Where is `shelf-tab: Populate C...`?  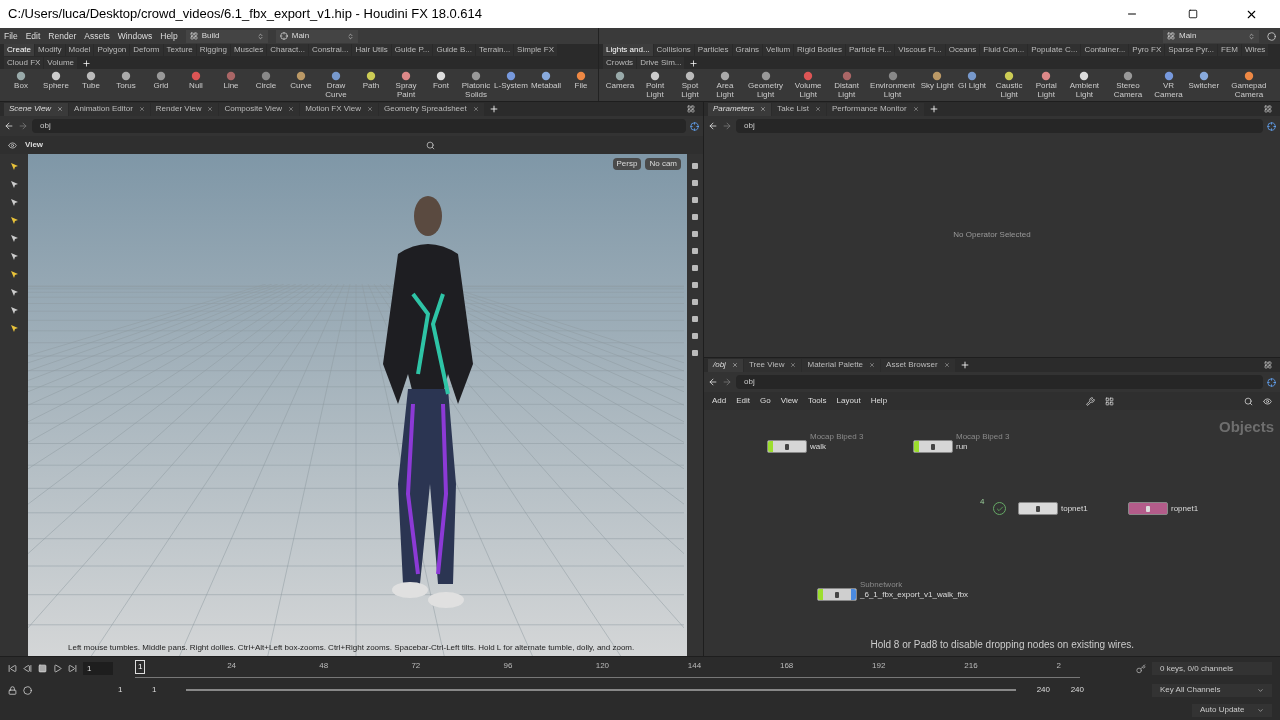
shelf-tab: Populate C... is located at coordinates (1054, 50).